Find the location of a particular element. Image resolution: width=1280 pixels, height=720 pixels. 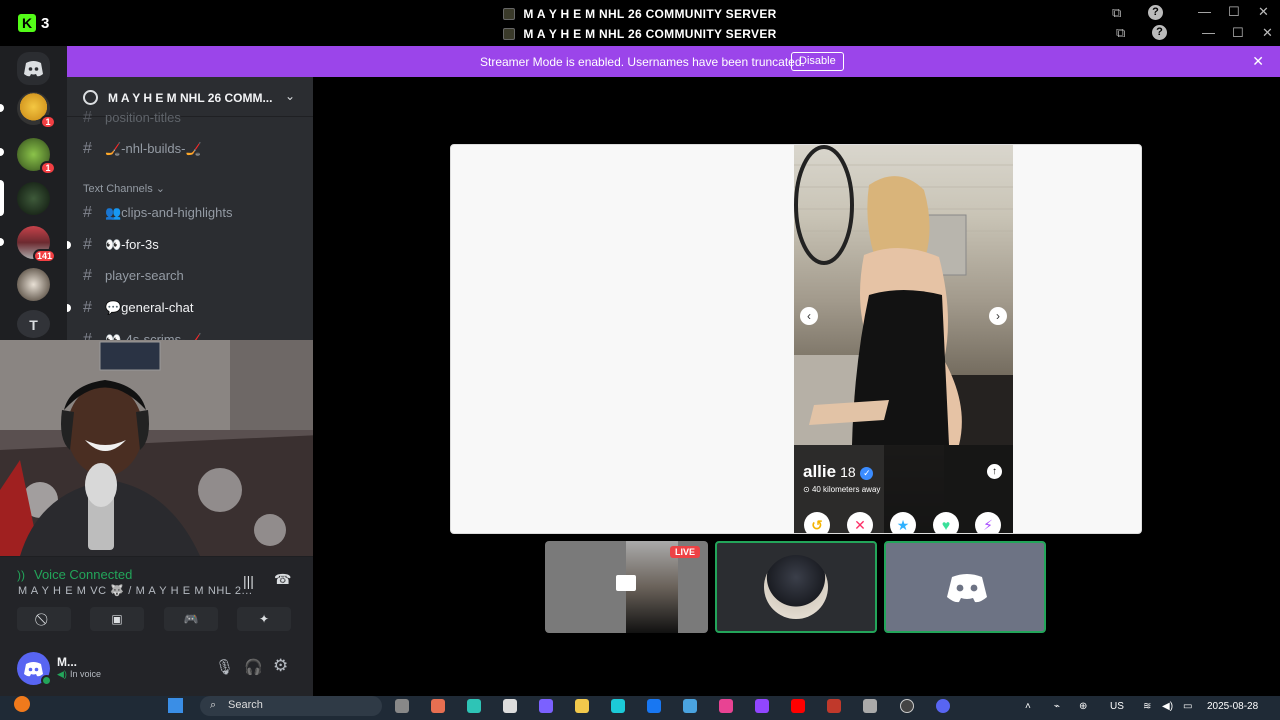

voice-status: Voice Connected is located at coordinates (83, 574).